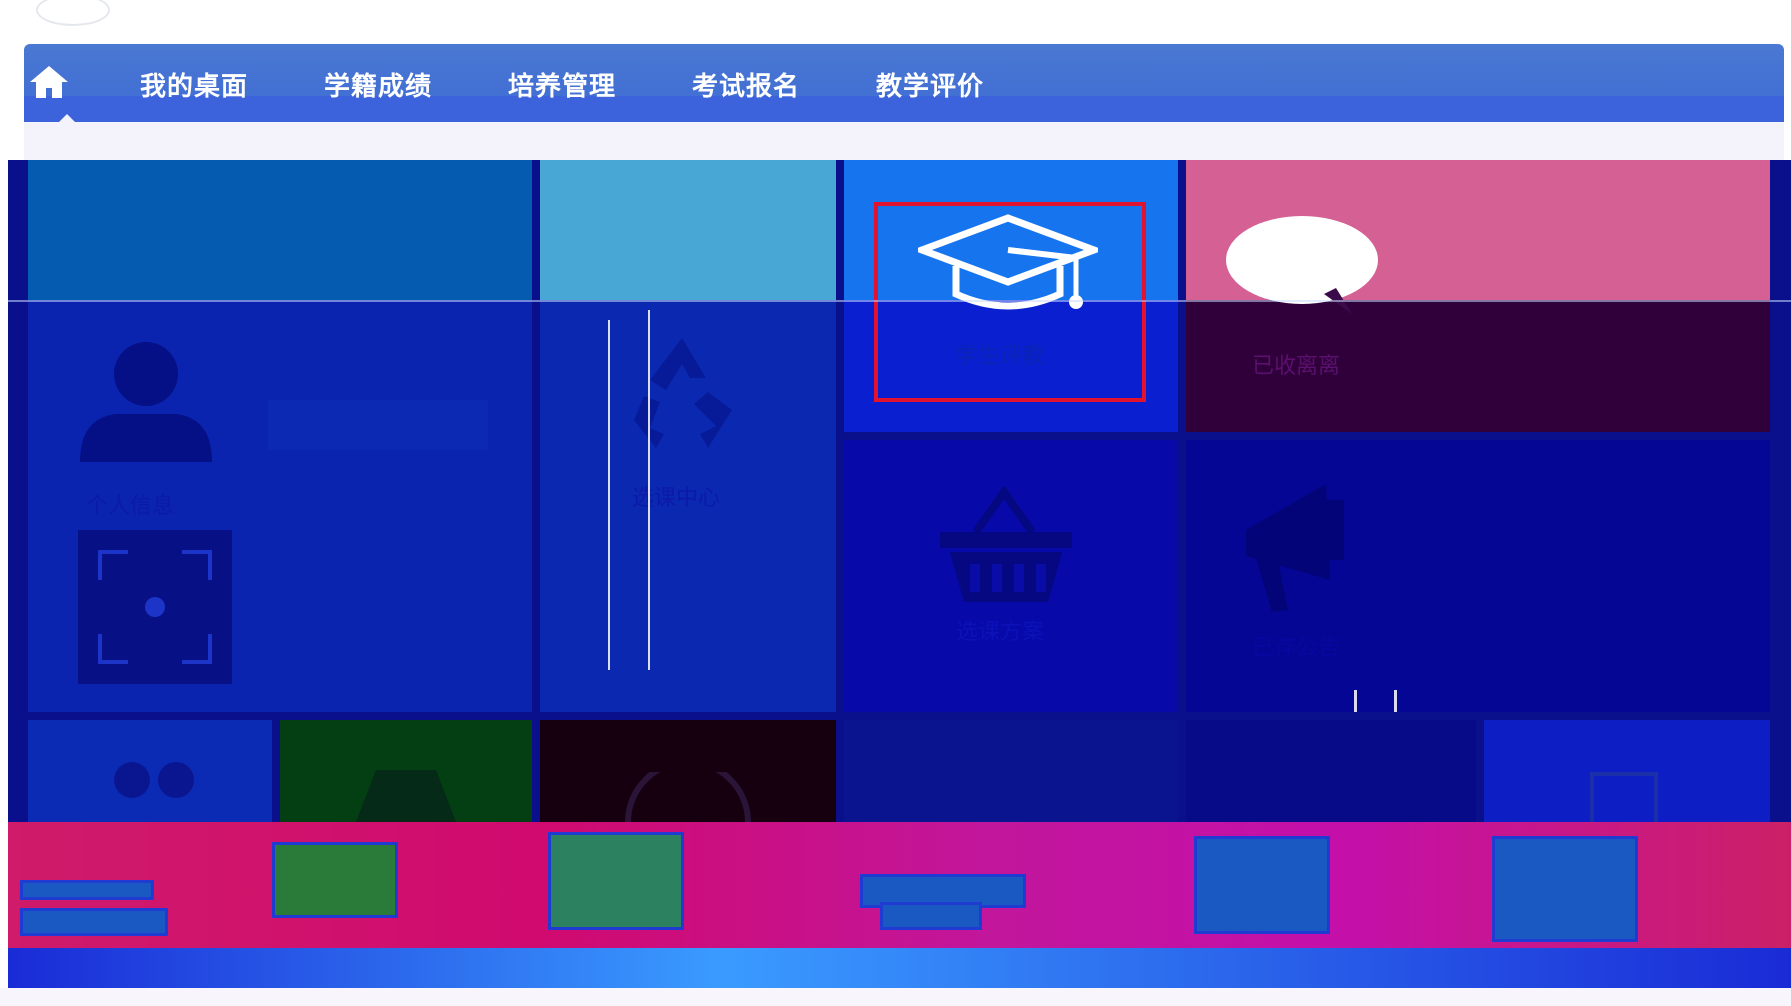 The width and height of the screenshot is (1791, 1006). I want to click on header-strip, so click(895, 22).